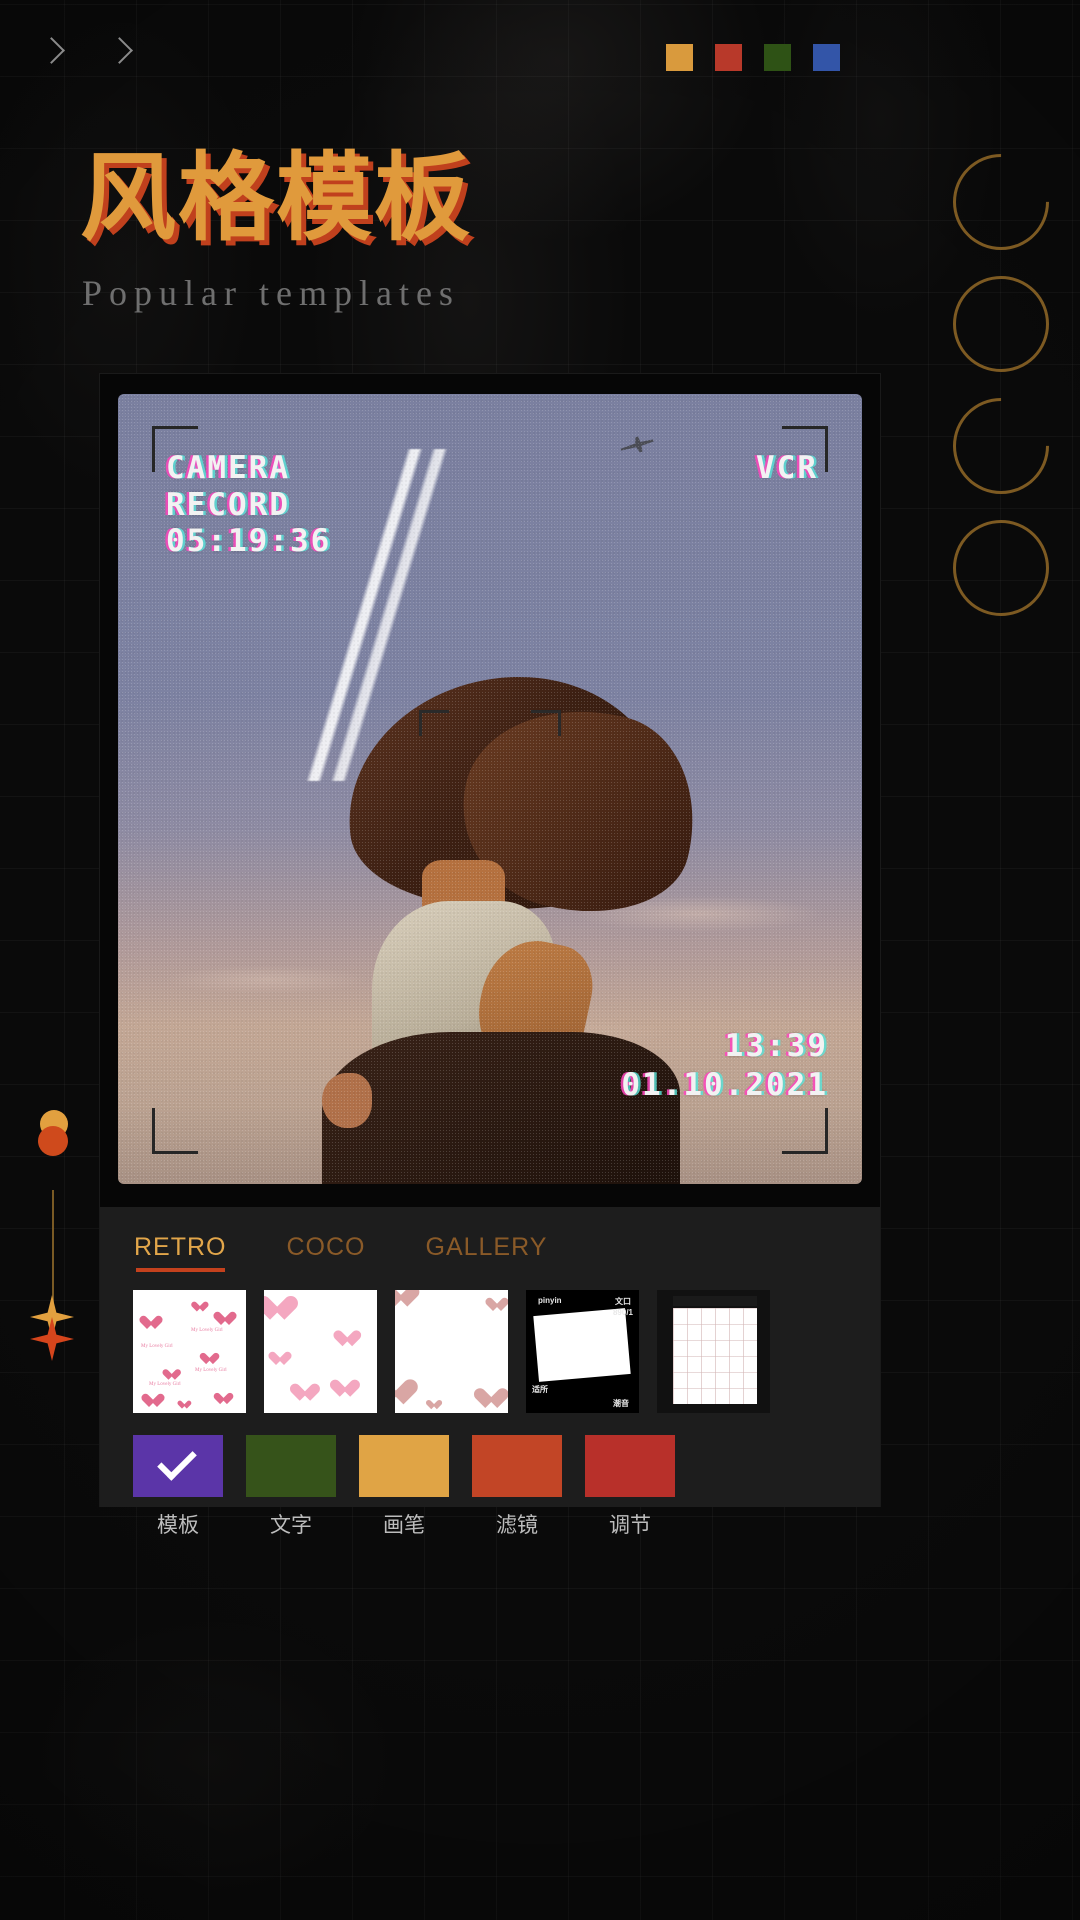  I want to click on tool-adjust-swatch, so click(630, 1466).